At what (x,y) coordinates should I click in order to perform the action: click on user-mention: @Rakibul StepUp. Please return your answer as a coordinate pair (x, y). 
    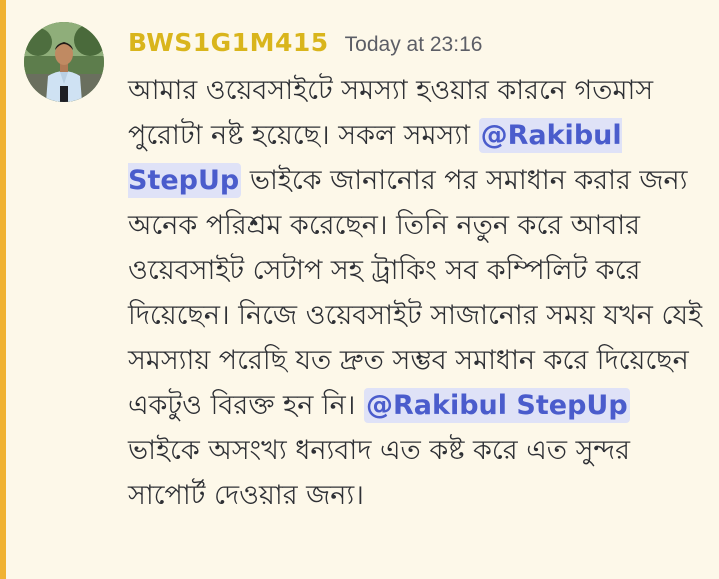
    Looking at the image, I should click on (496, 405).